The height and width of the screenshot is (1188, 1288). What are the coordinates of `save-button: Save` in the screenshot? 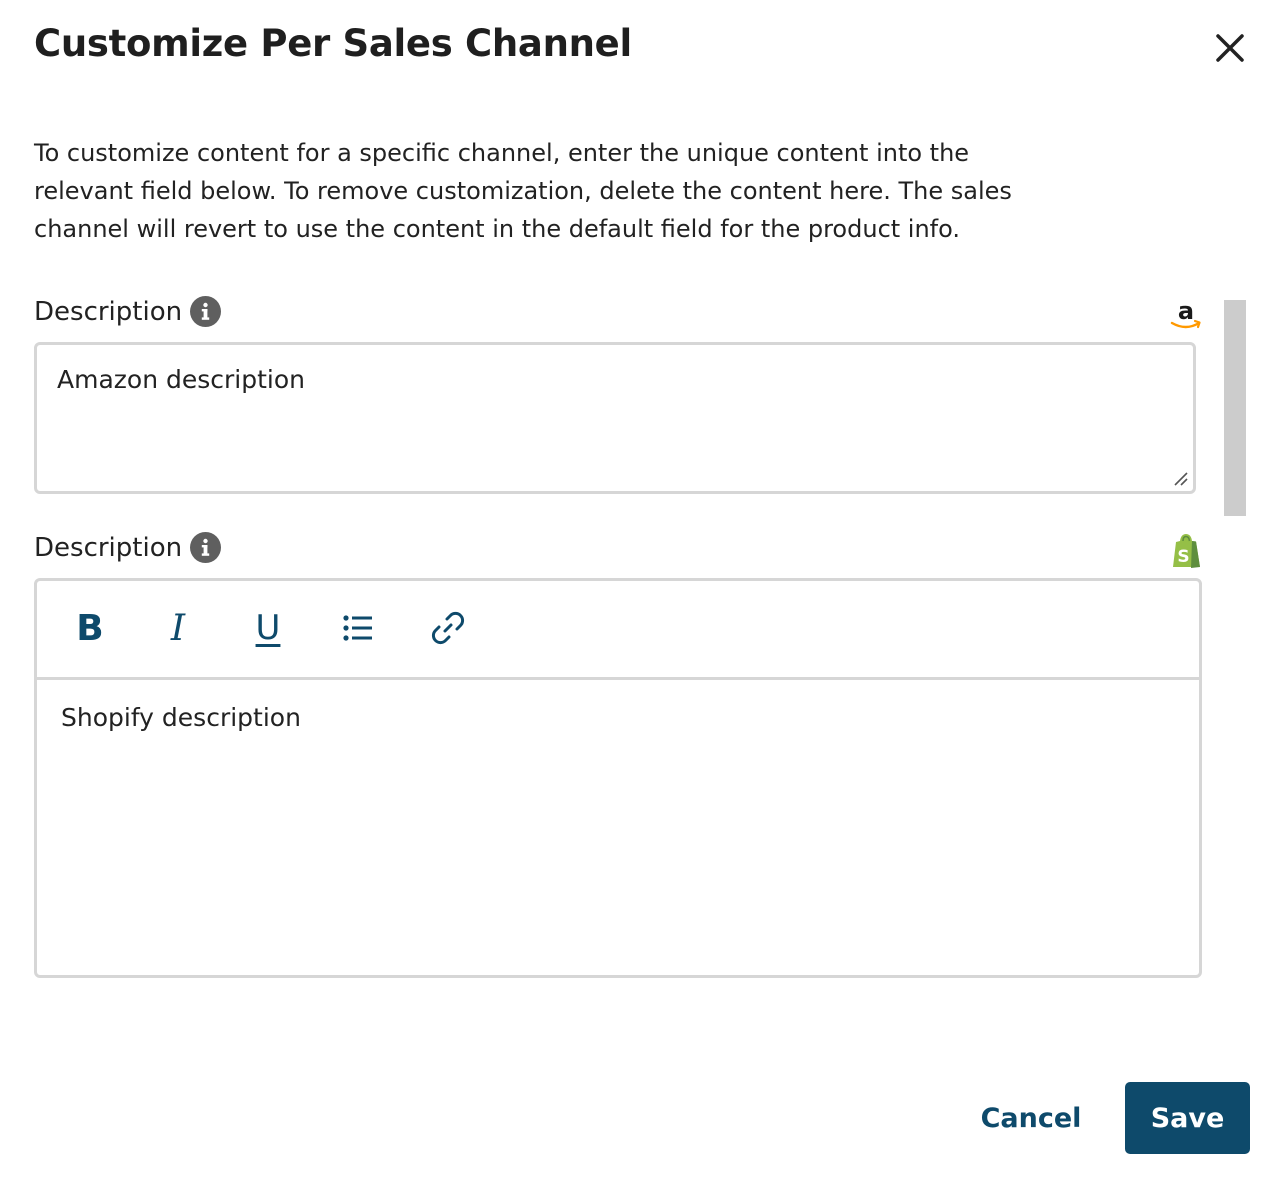 It's located at (1187, 1118).